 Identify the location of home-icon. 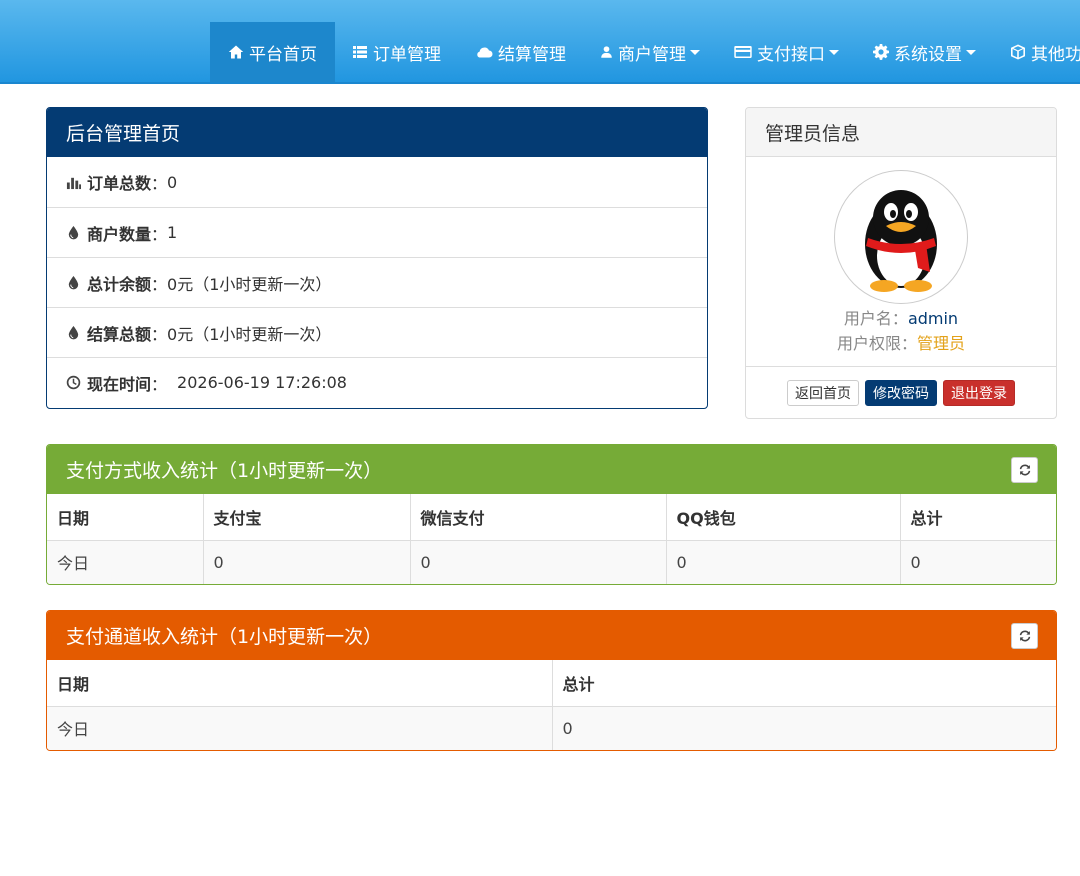
(236, 52).